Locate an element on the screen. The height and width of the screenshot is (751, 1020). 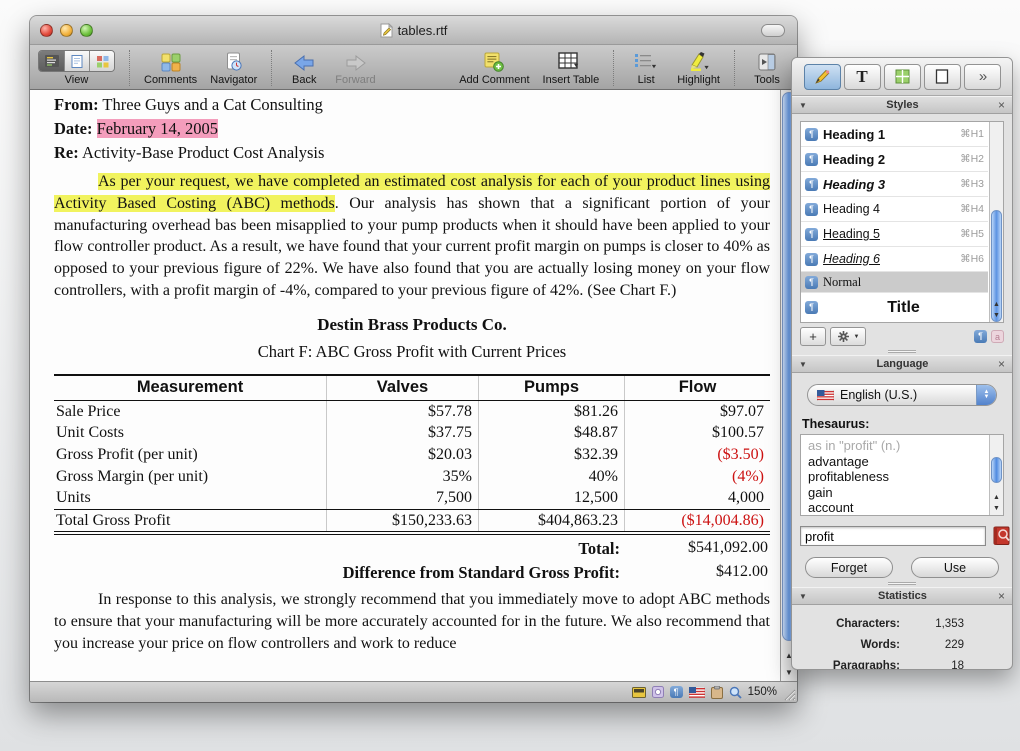
page-tools-tab is located at coordinates (942, 76).